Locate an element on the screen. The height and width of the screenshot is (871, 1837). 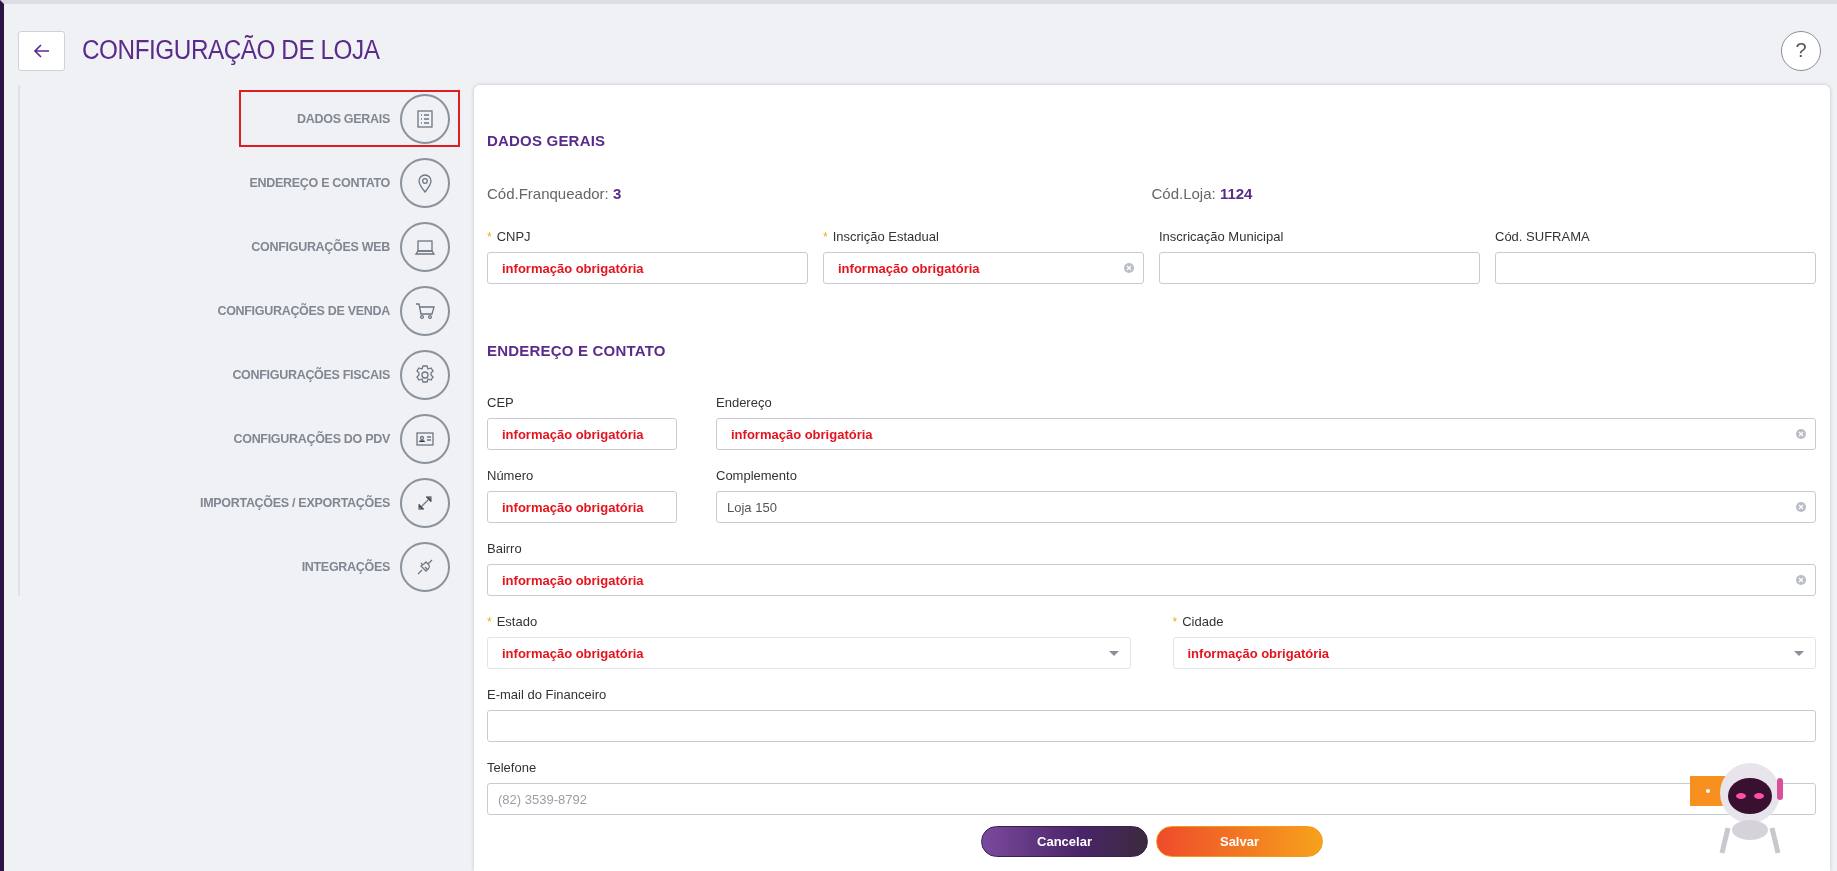
field-label: Inscricação Municipal is located at coordinates (1221, 236).